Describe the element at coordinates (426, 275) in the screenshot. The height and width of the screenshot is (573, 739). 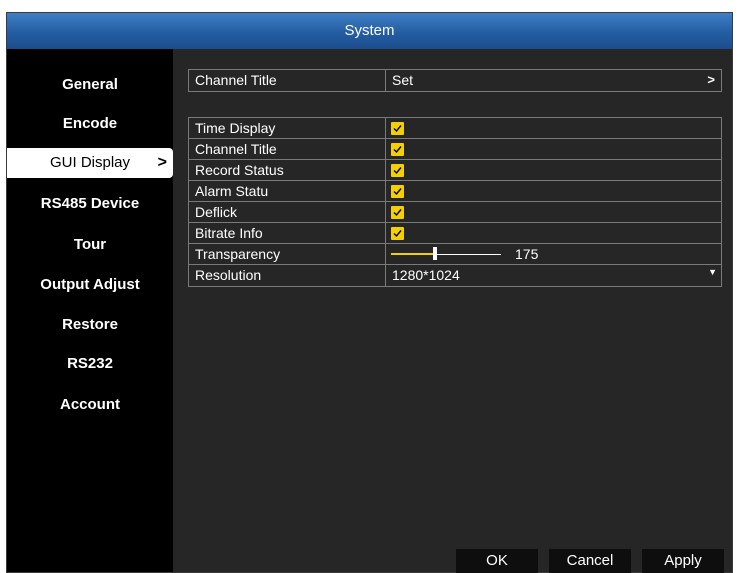
I see `resolution-select: 1280*1024` at that location.